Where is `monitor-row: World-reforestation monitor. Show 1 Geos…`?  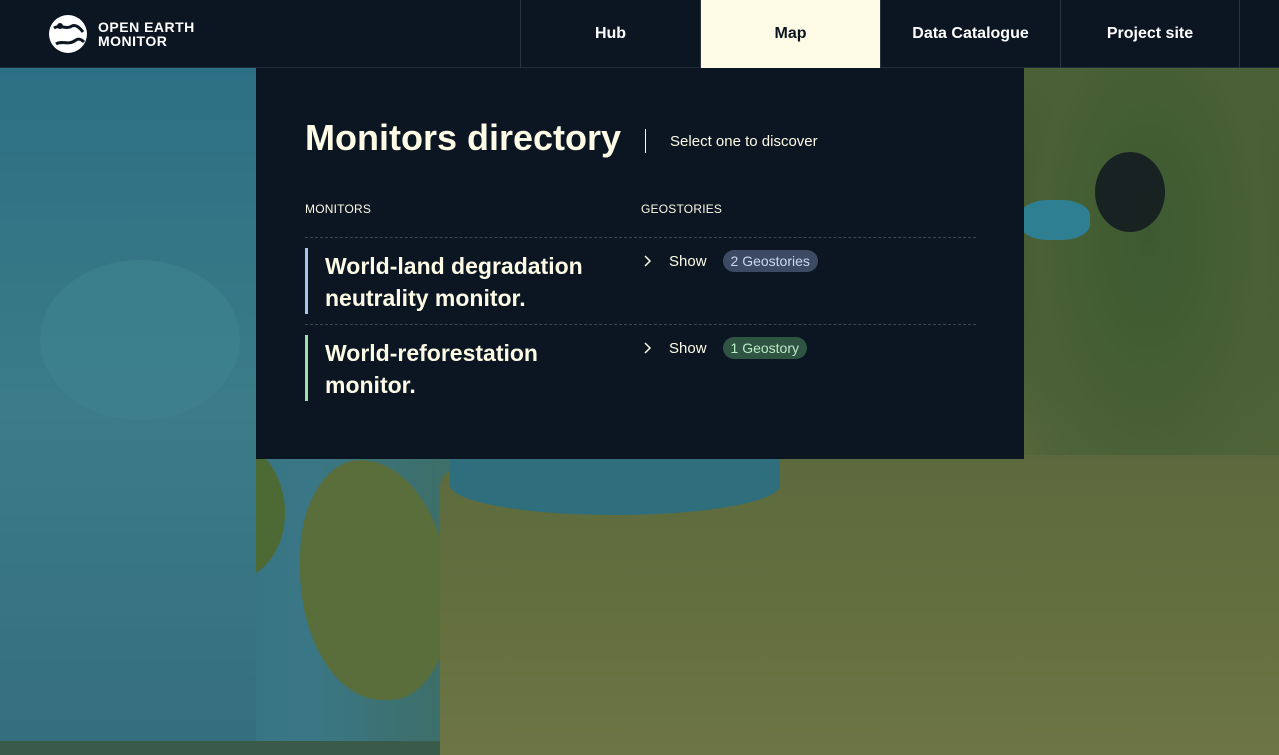
monitor-row: World-reforestation monitor. Show 1 Geos… is located at coordinates (640, 367).